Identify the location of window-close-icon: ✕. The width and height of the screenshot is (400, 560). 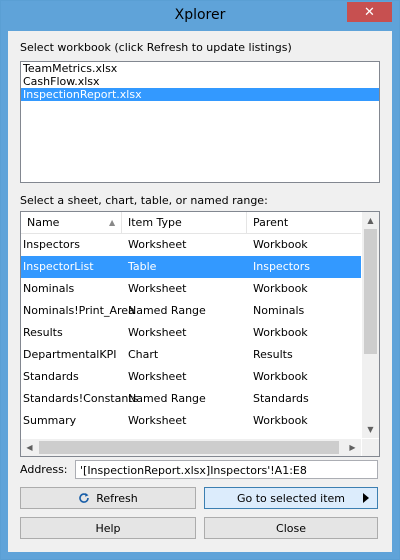
(369, 12).